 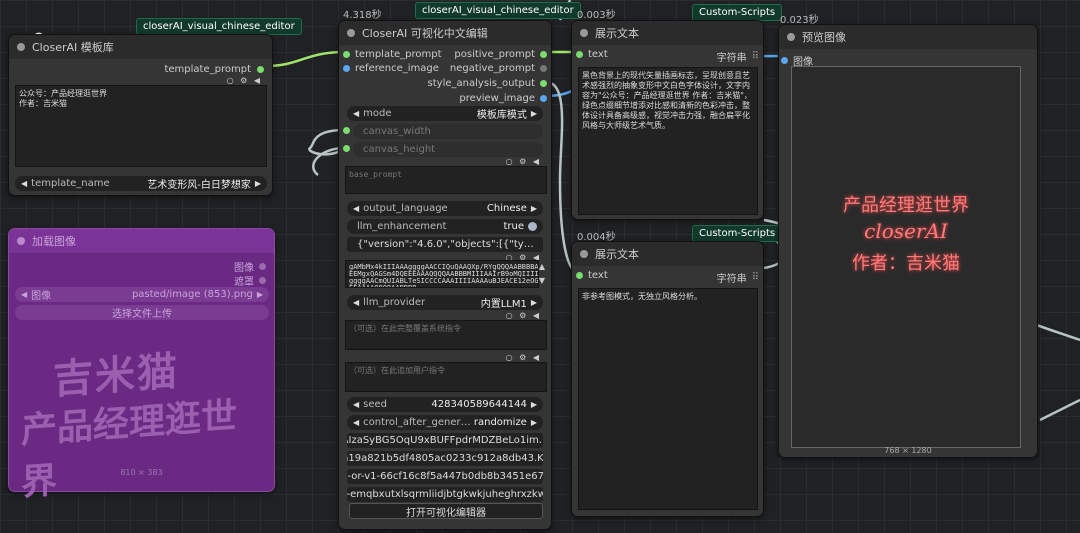 I want to click on input-template-prompt: template_prompt, so click(x=392, y=54).